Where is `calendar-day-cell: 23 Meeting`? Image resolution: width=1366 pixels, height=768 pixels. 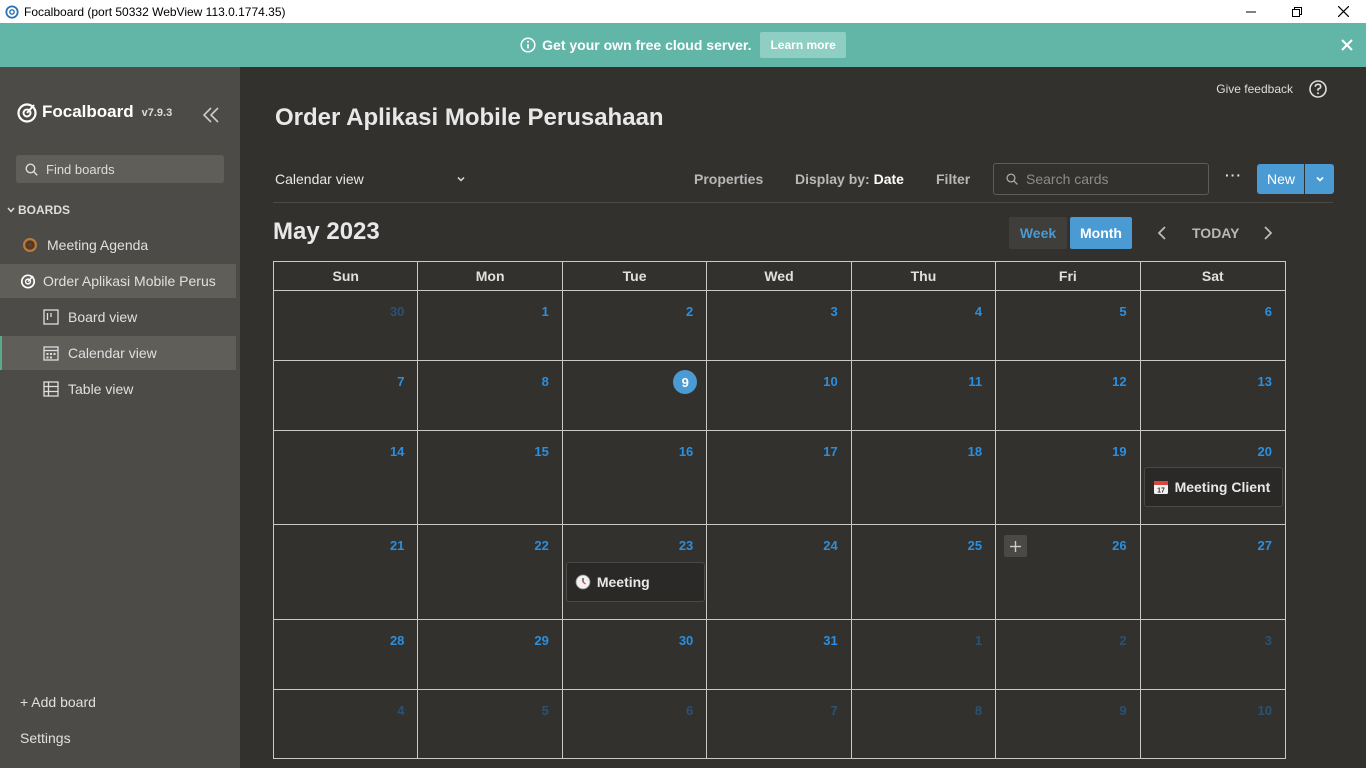 calendar-day-cell: 23 Meeting is located at coordinates (635, 572).